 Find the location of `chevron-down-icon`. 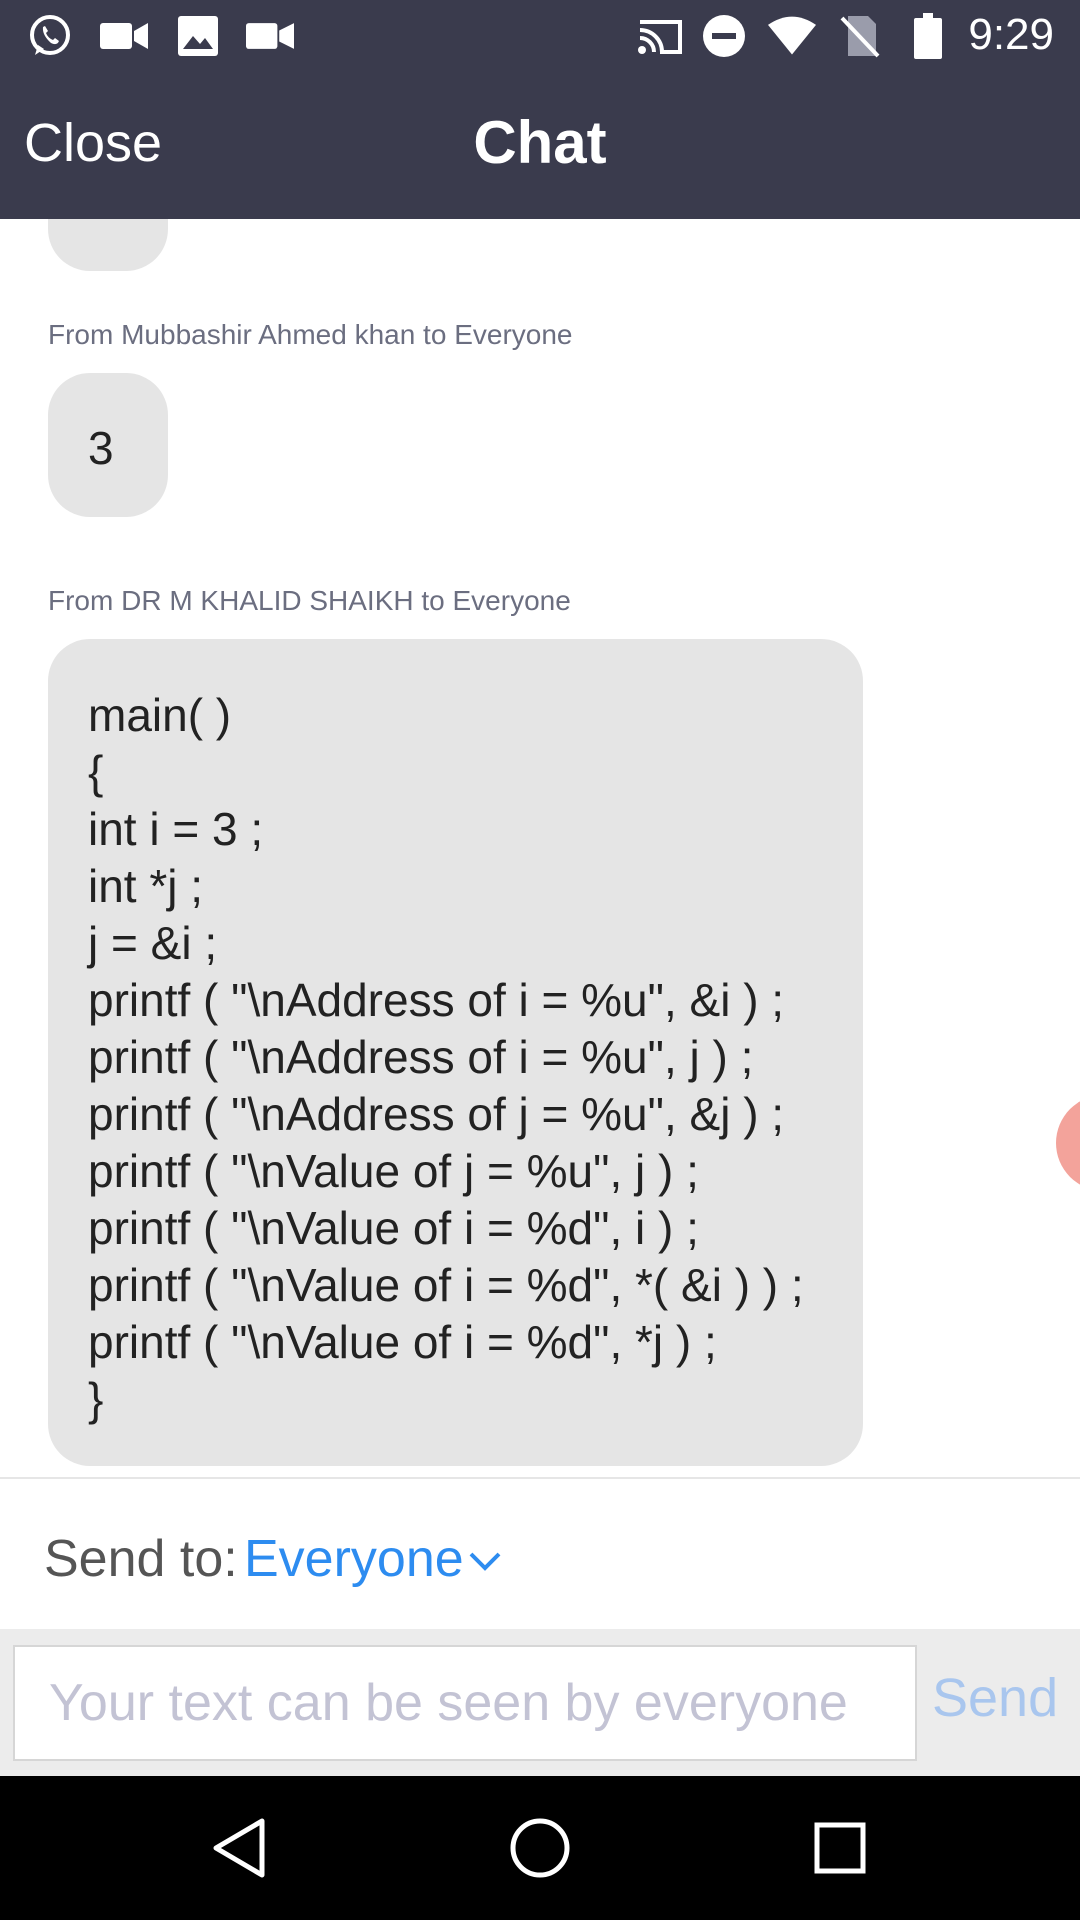

chevron-down-icon is located at coordinates (485, 1561).